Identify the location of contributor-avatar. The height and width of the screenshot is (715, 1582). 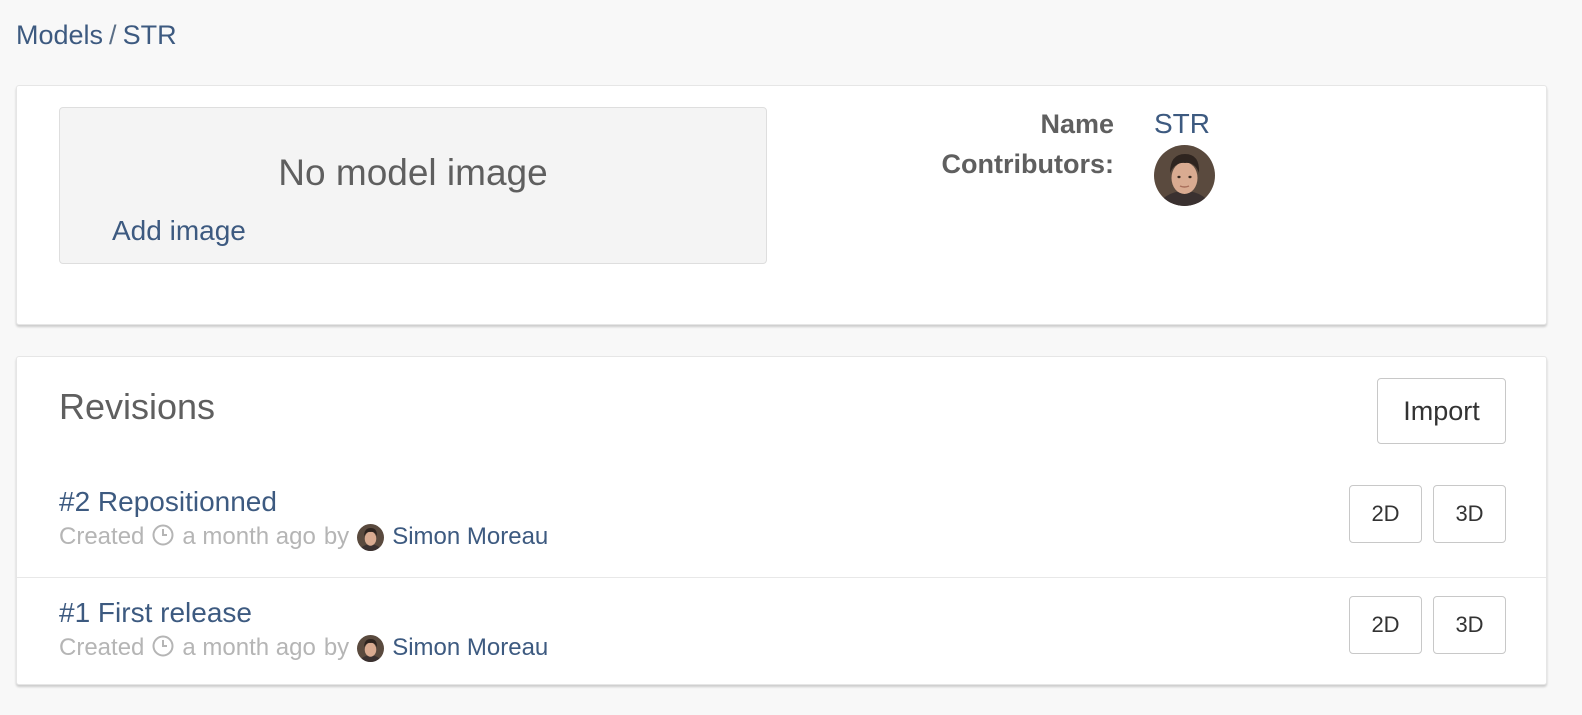
(1184, 175).